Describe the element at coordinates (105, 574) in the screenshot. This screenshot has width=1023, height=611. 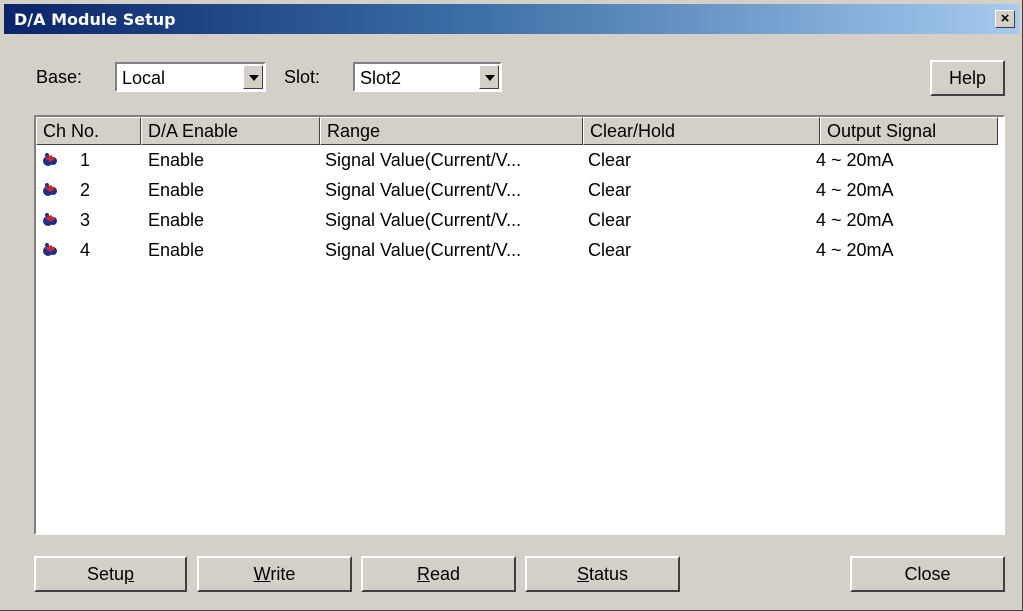
I see `setup-label: Setu` at that location.